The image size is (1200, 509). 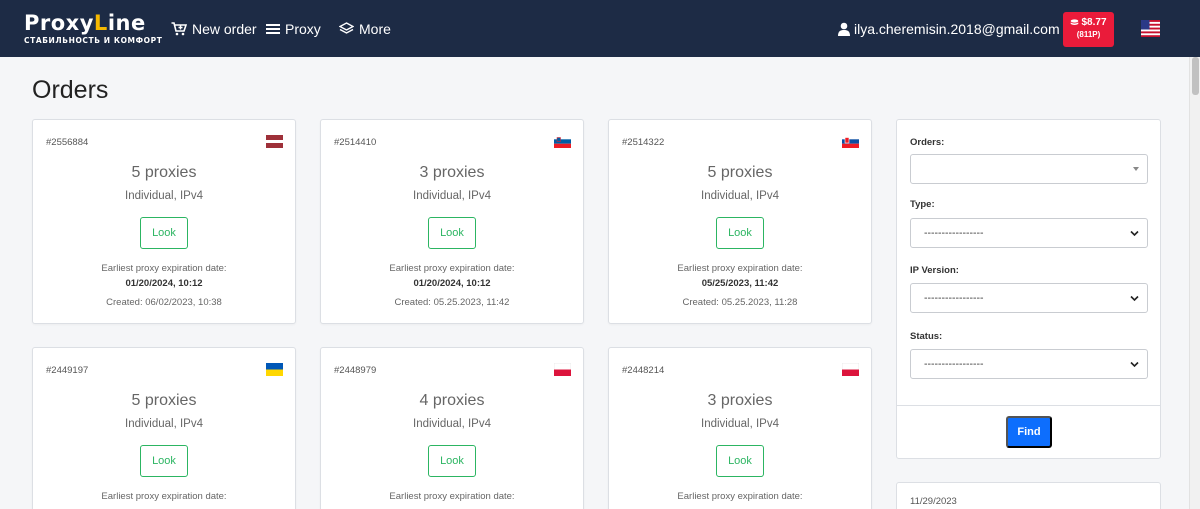 What do you see at coordinates (957, 29) in the screenshot?
I see `user-email: ilya.cheremisin.2018@gmail.com` at bounding box center [957, 29].